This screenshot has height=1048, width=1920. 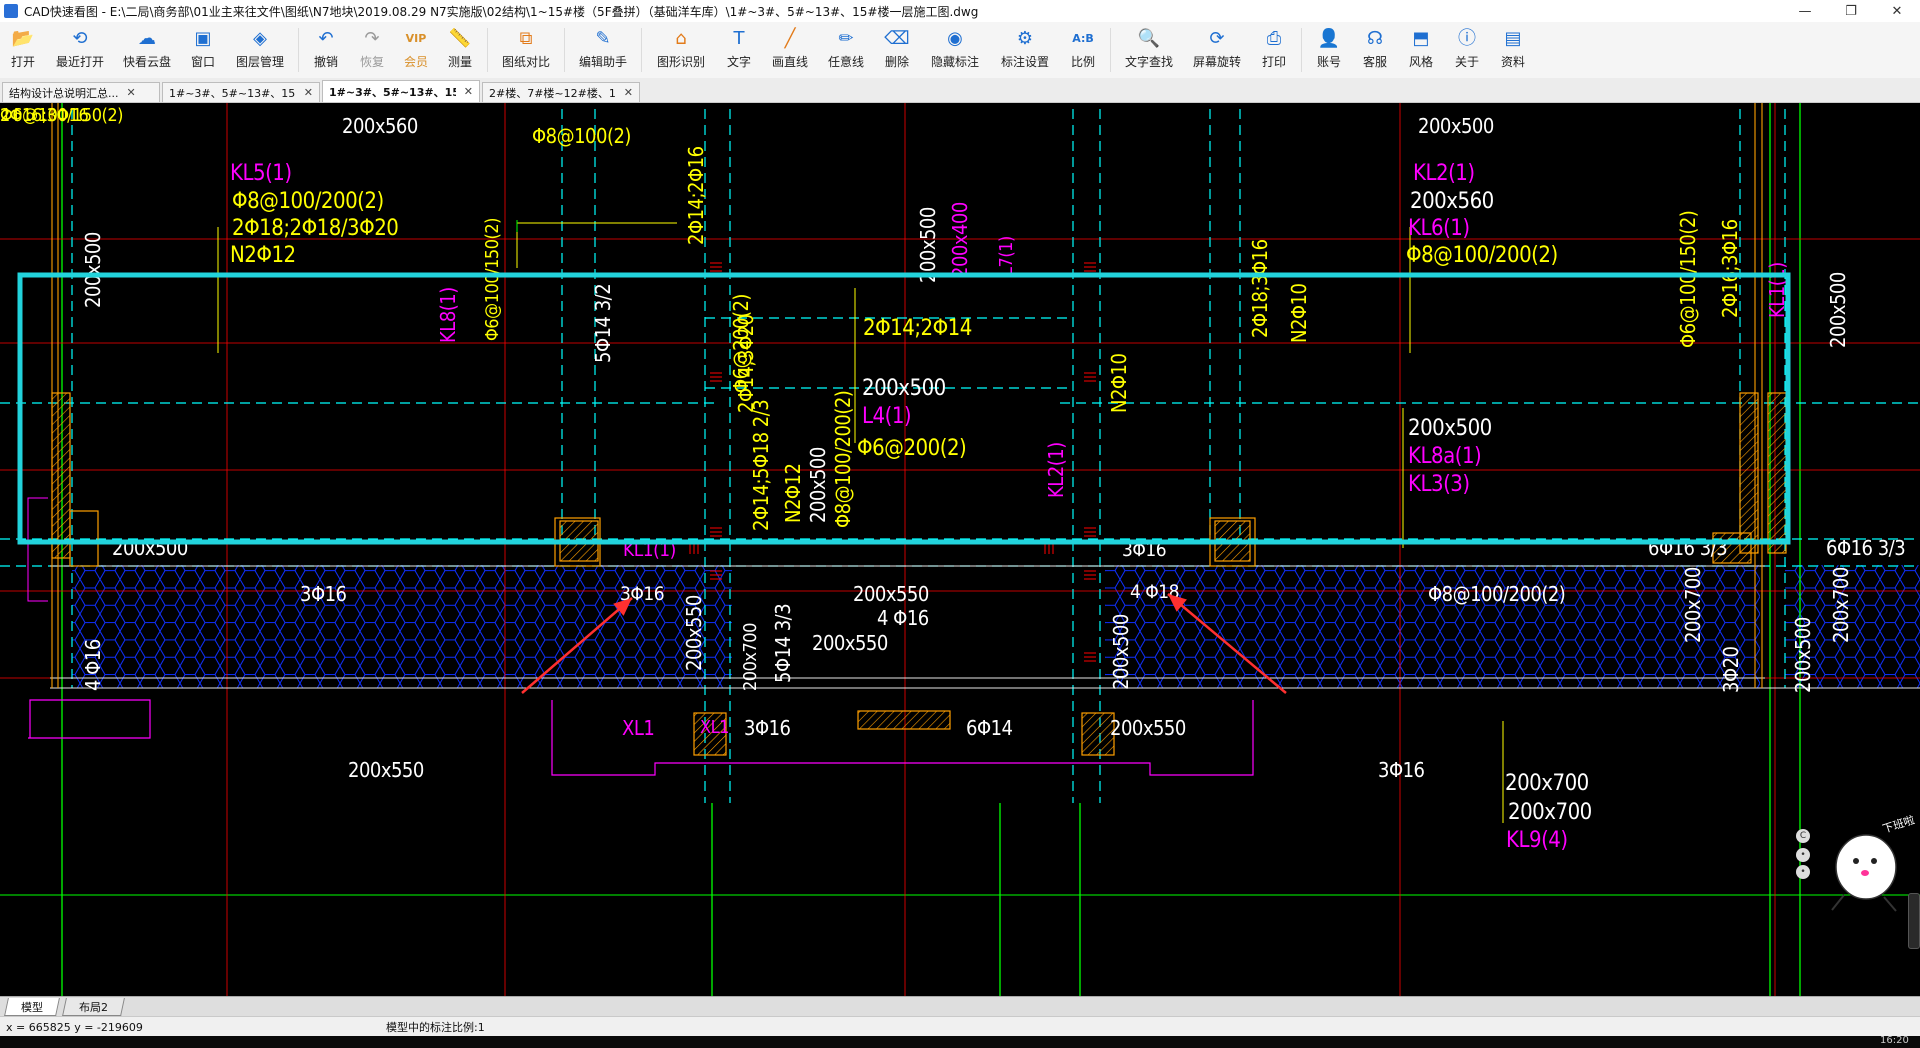 I want to click on toolbar-button-recent: ⟲ 最近打开, so click(x=80, y=47).